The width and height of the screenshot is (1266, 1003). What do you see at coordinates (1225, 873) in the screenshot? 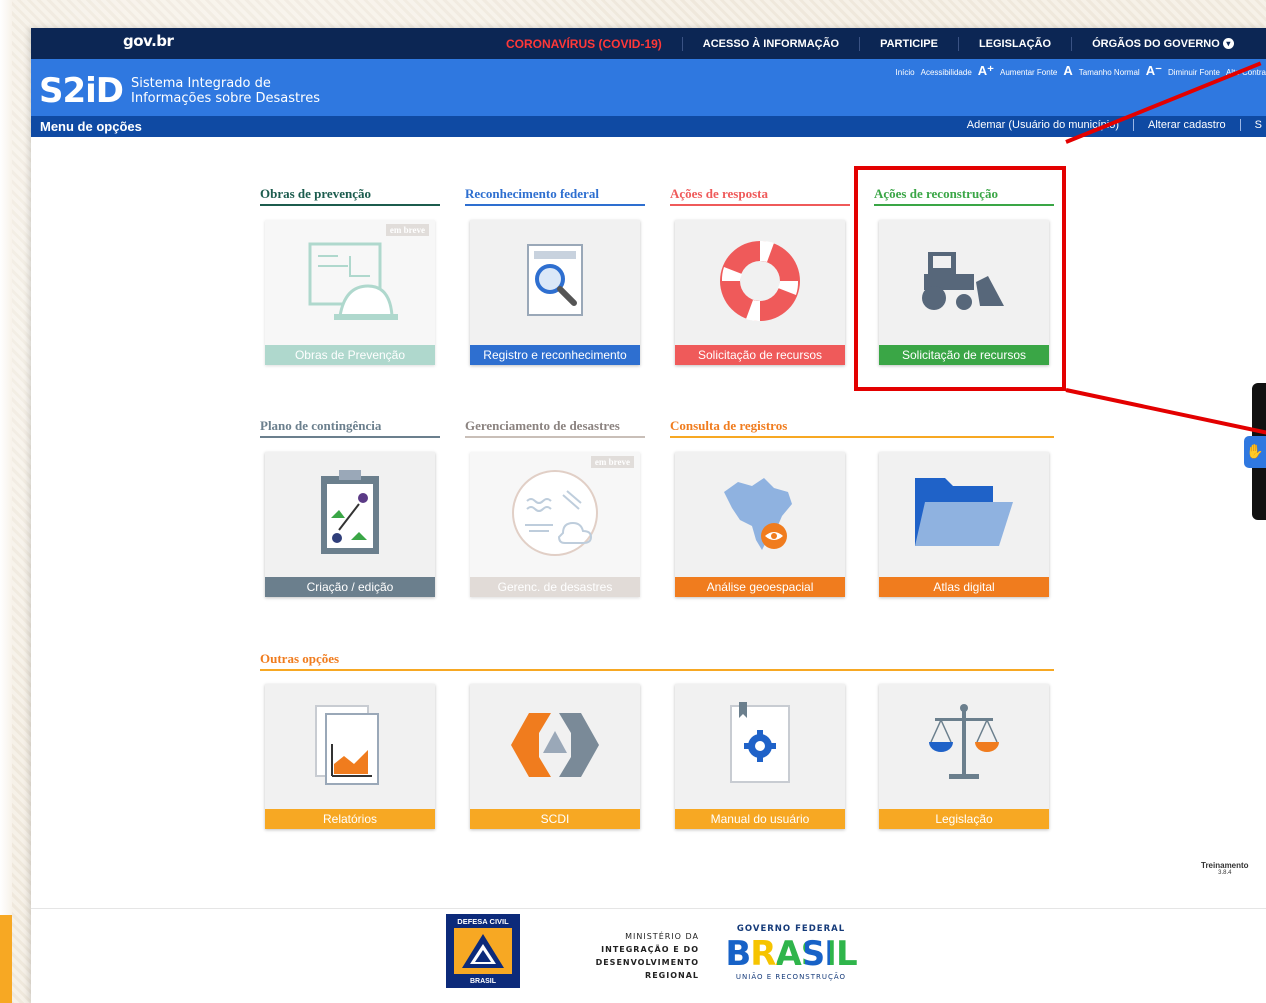
I see `version-number: 3.8.4` at bounding box center [1225, 873].